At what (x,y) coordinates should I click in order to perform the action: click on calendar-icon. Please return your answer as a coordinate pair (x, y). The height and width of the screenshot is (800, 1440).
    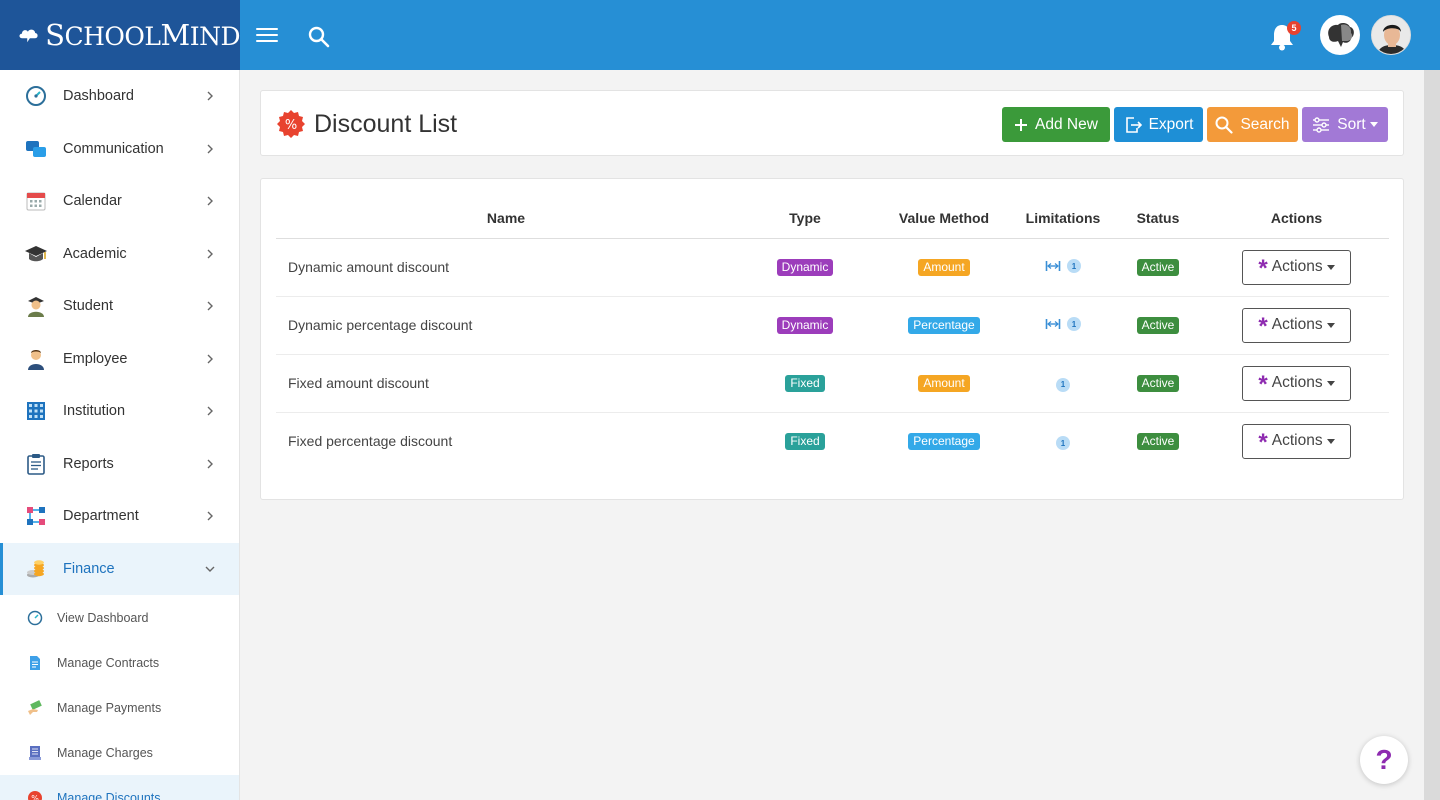
    Looking at the image, I should click on (36, 201).